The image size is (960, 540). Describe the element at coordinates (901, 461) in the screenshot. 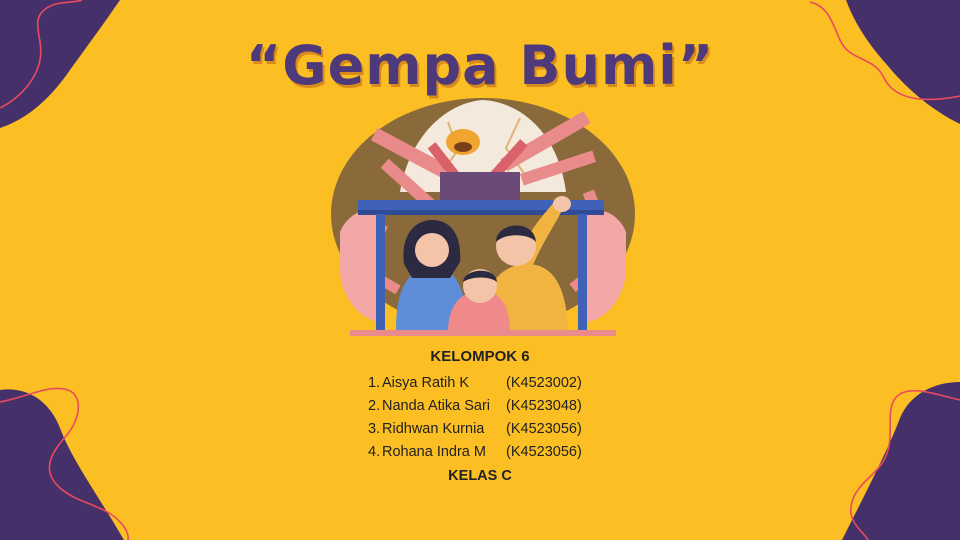

I see `corner-decoration-bottom-right` at that location.